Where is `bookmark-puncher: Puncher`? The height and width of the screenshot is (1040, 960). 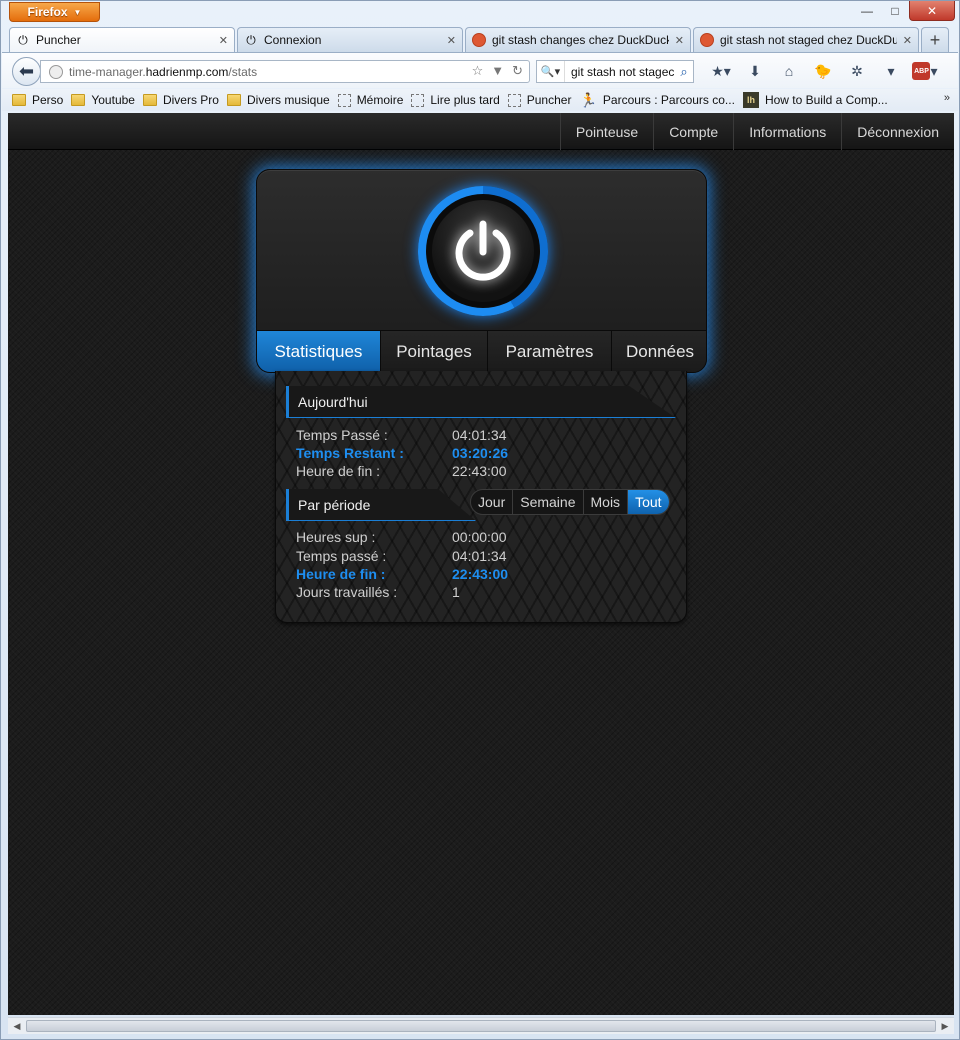
bookmark-puncher: Puncher is located at coordinates (539, 100).